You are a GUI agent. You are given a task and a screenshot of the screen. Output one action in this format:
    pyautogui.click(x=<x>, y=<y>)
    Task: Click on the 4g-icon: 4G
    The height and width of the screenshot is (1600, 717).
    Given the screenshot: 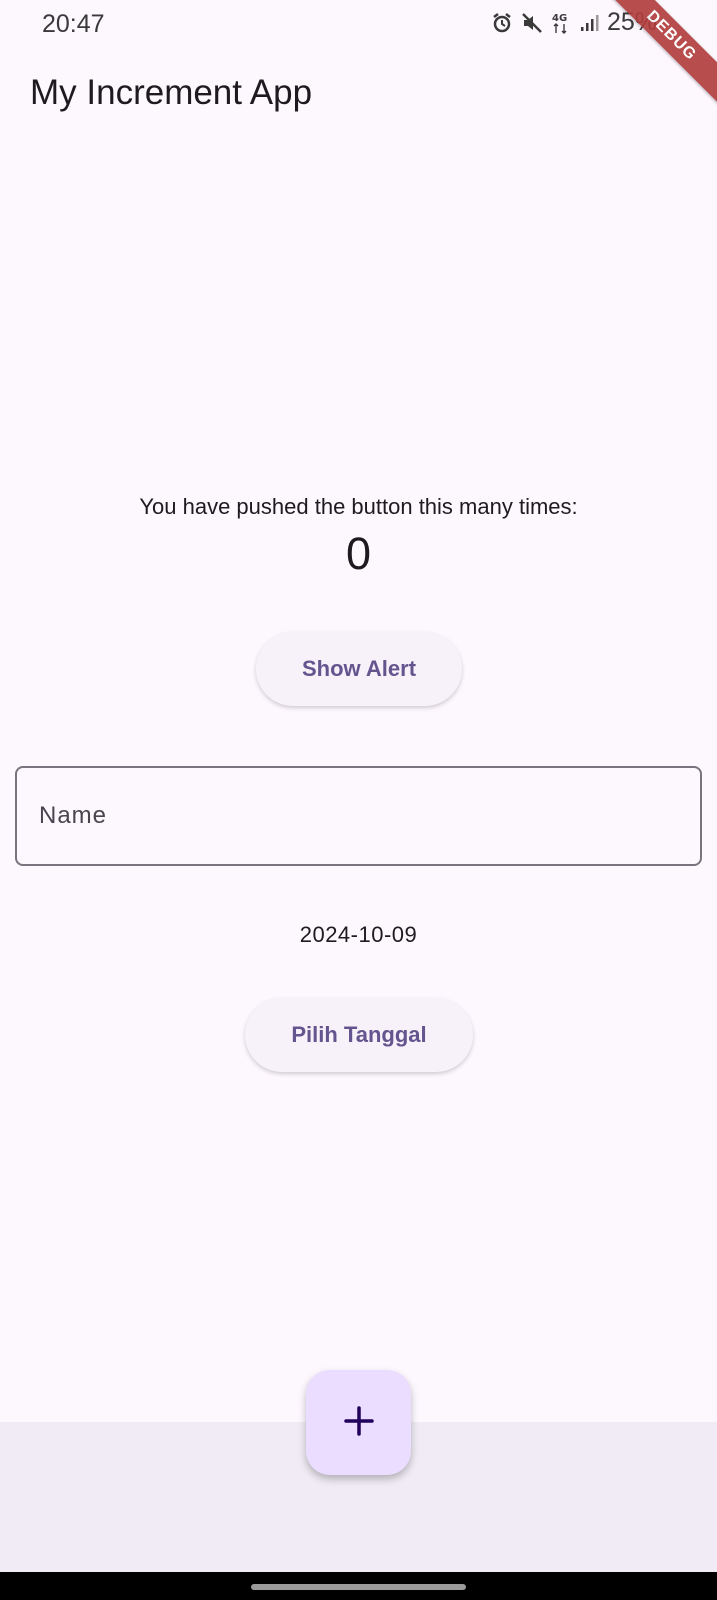 What is the action you would take?
    pyautogui.click(x=561, y=23)
    